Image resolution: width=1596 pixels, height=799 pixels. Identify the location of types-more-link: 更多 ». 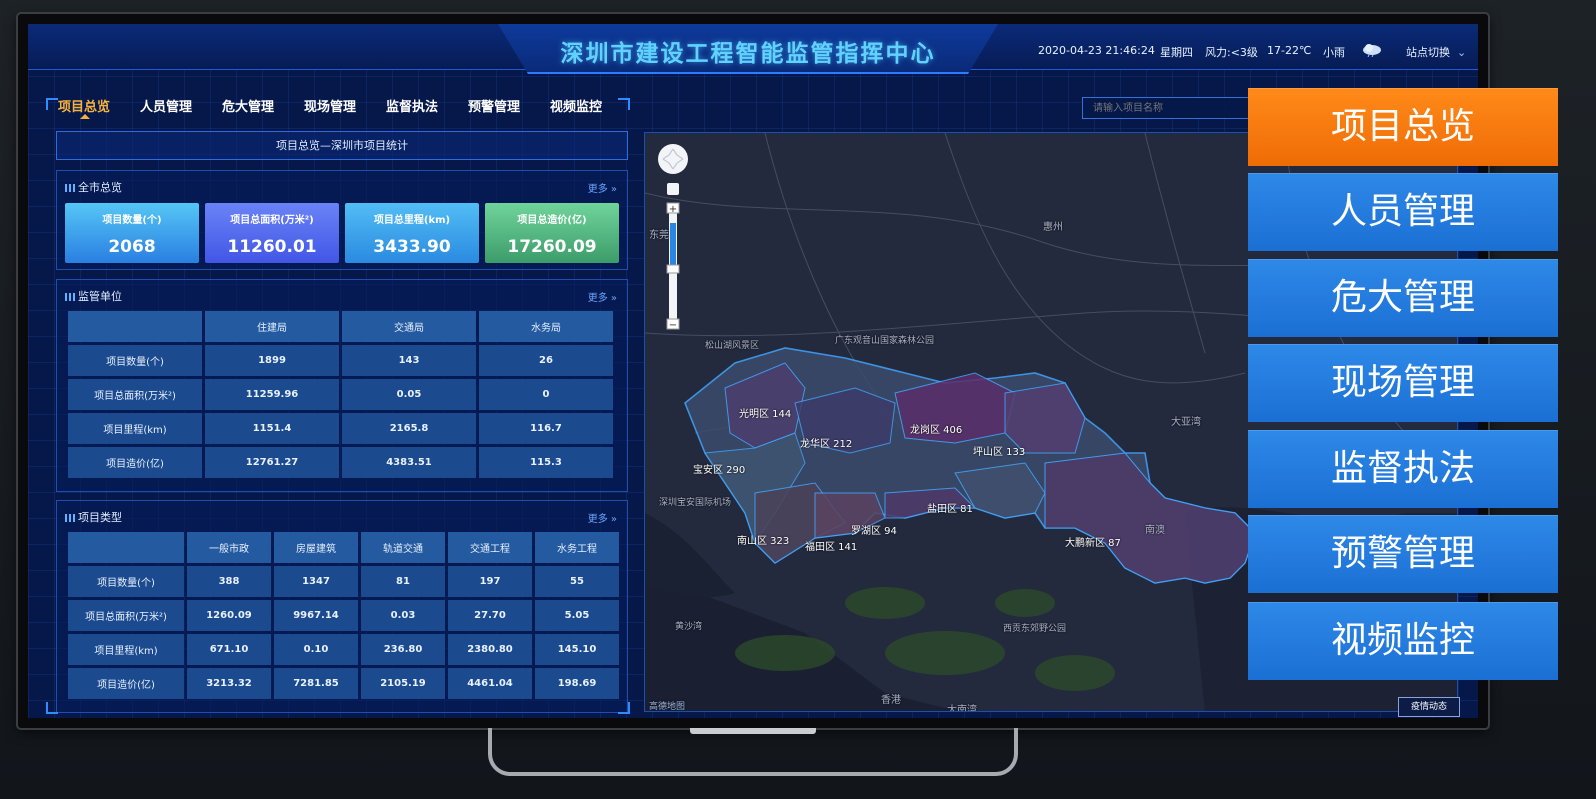
(602, 517).